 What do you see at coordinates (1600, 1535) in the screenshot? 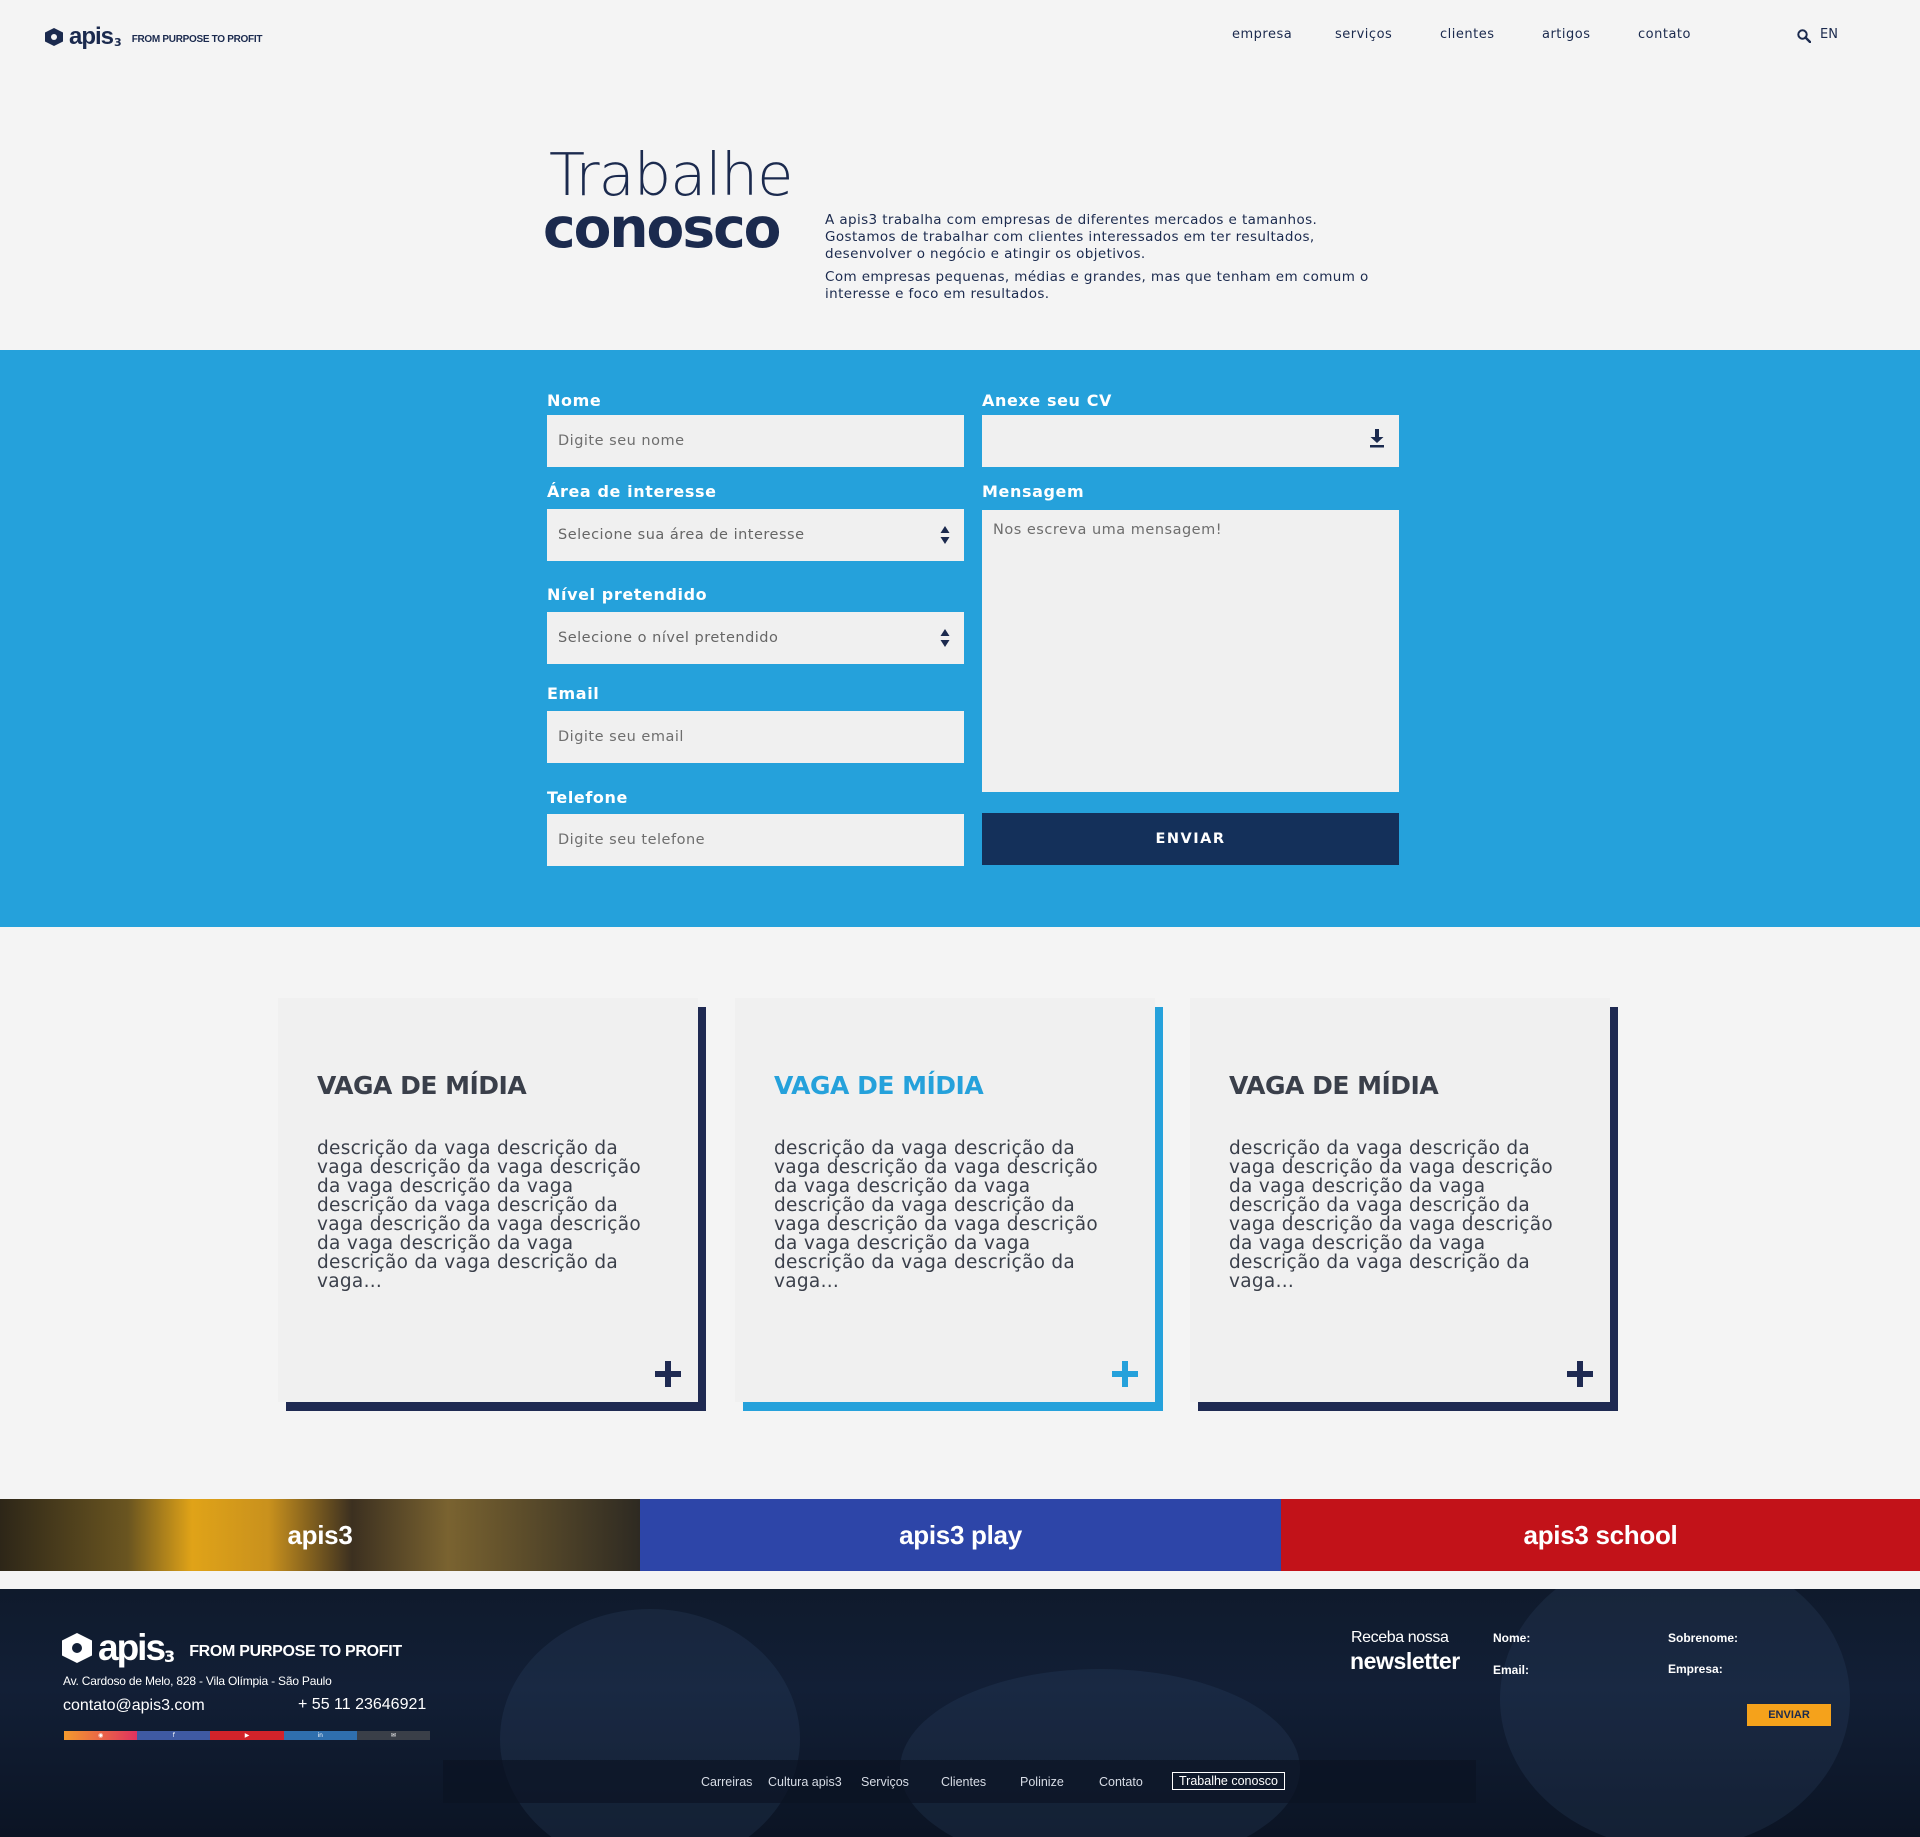
I see `brand-link-apis3-school: apis3 school` at bounding box center [1600, 1535].